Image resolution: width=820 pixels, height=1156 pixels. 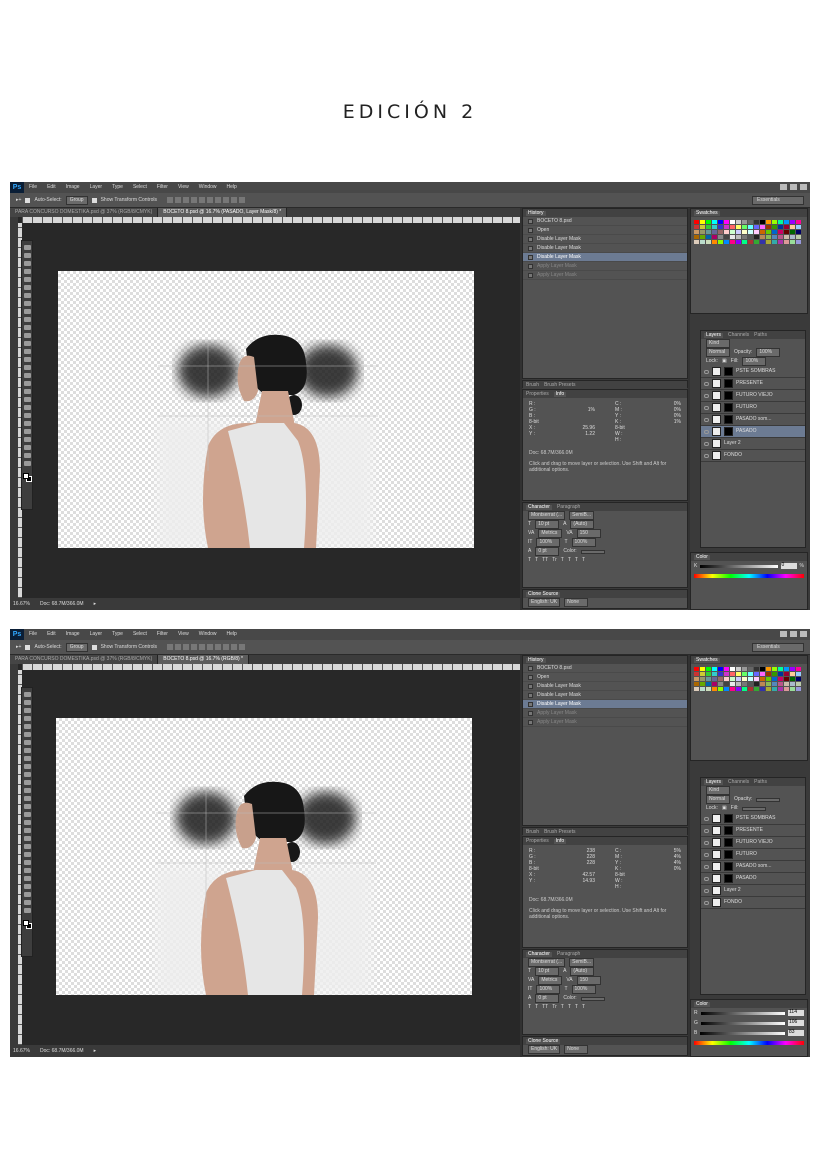 What do you see at coordinates (707, 660) in the screenshot?
I see `tab-swatches: Swatches` at bounding box center [707, 660].